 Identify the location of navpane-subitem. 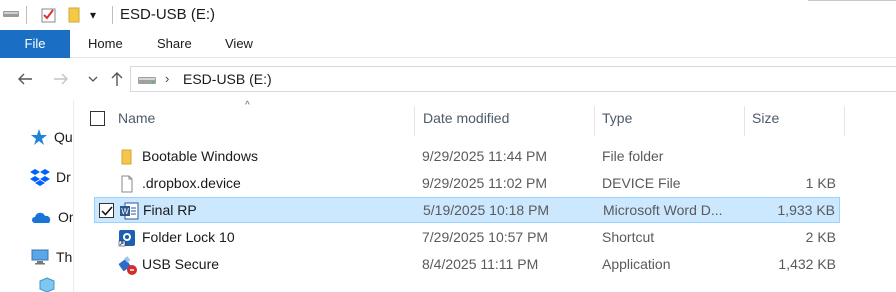
(47, 283).